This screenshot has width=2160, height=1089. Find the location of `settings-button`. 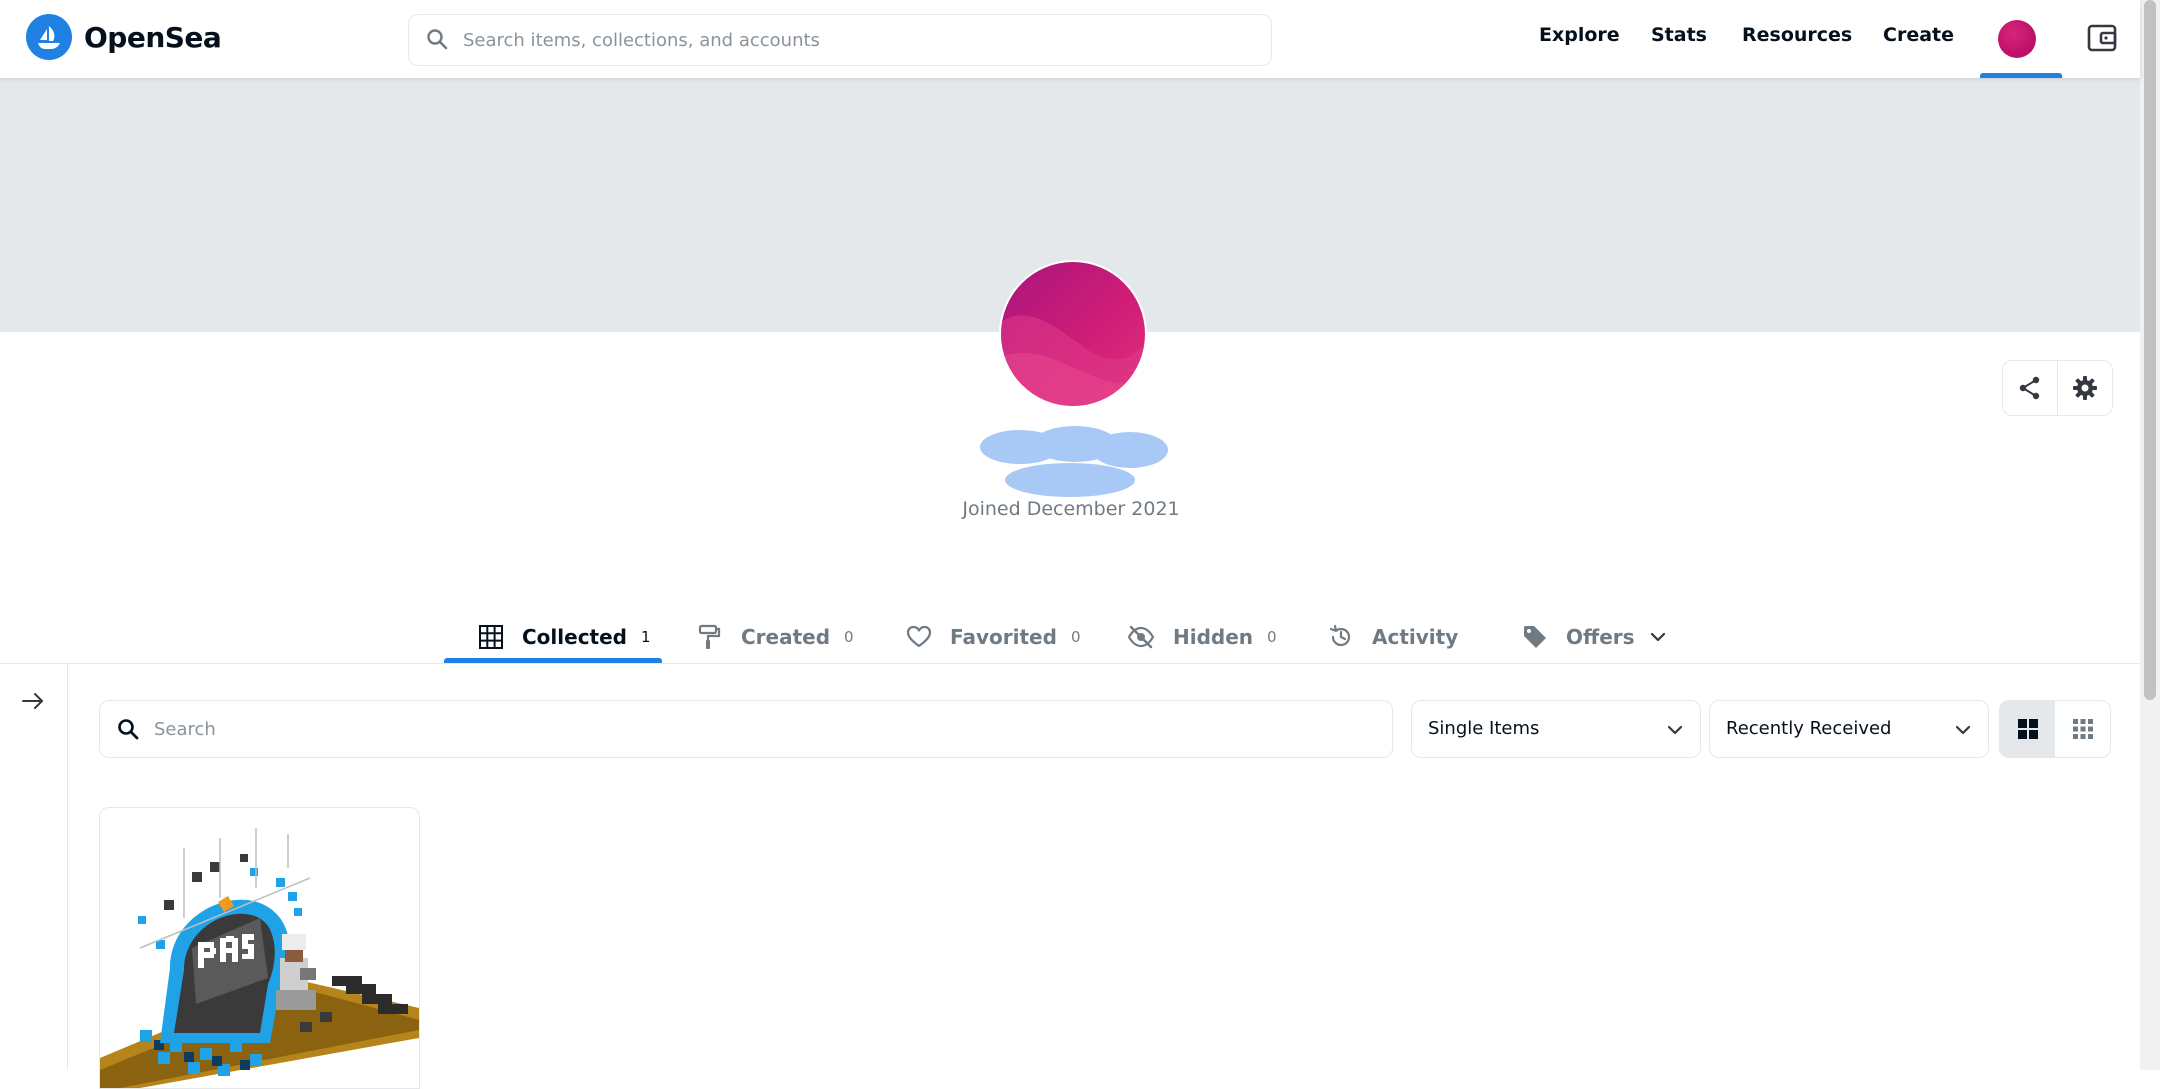

settings-button is located at coordinates (2085, 388).